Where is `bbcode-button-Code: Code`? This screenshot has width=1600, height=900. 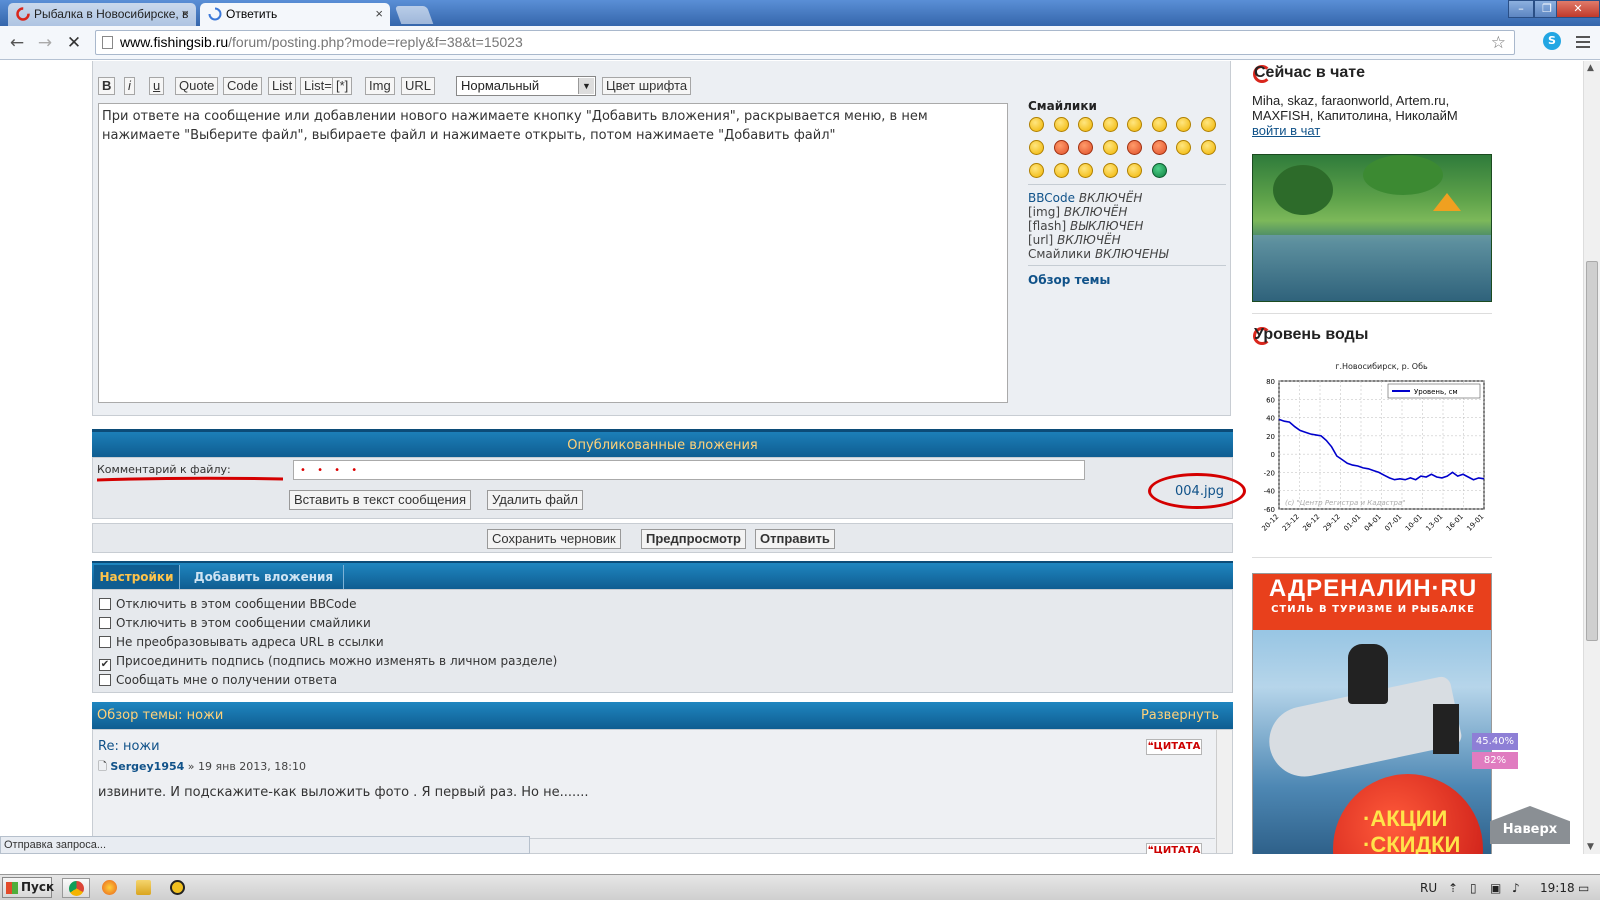
bbcode-button-Code: Code is located at coordinates (243, 86).